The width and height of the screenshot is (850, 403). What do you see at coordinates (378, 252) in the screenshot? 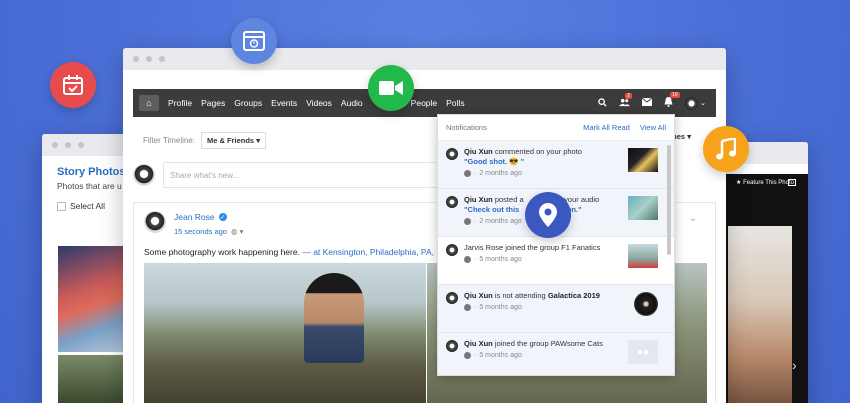
I see `post-location: — at Kensington, Philadelphia, PA, USA` at bounding box center [378, 252].